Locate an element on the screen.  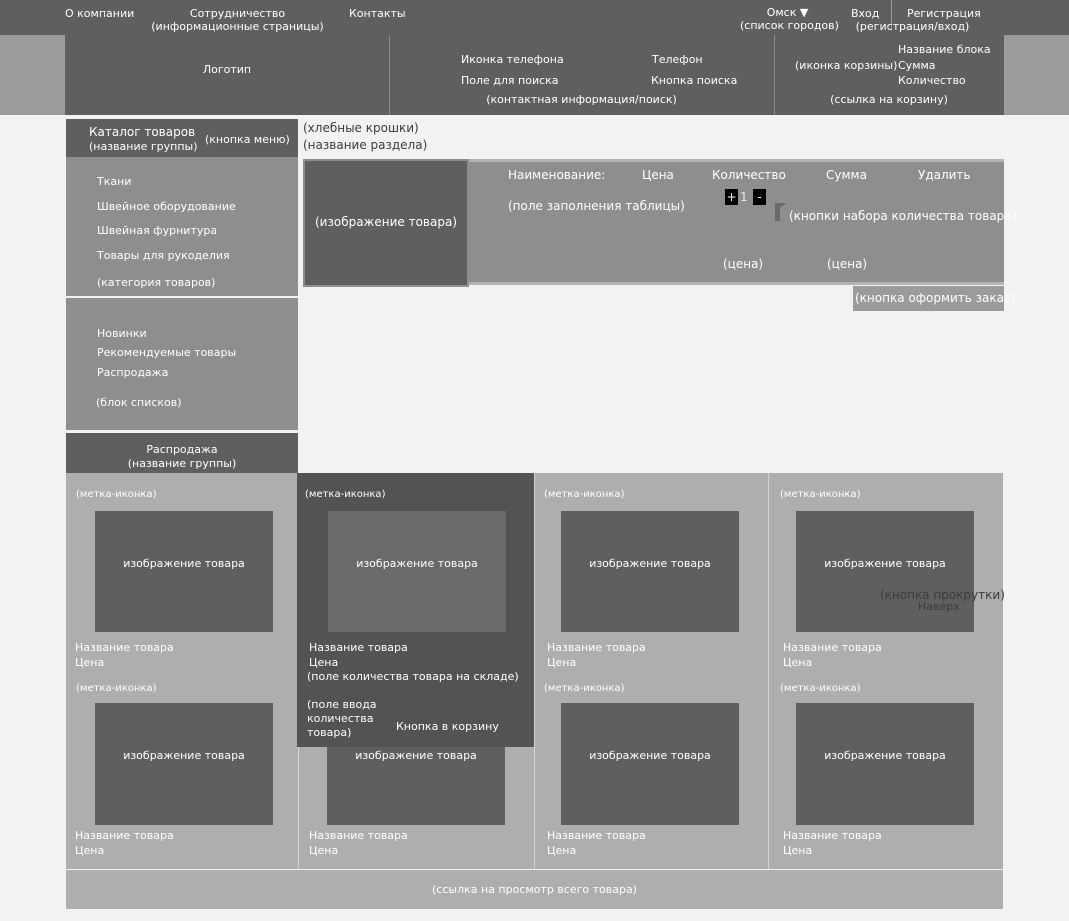
catalog-title: Каталог товаров is located at coordinates (142, 132).